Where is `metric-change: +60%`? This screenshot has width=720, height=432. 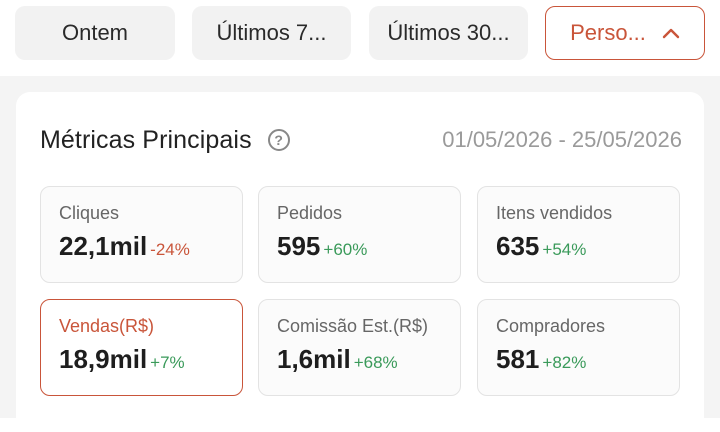
metric-change: +60% is located at coordinates (345, 249).